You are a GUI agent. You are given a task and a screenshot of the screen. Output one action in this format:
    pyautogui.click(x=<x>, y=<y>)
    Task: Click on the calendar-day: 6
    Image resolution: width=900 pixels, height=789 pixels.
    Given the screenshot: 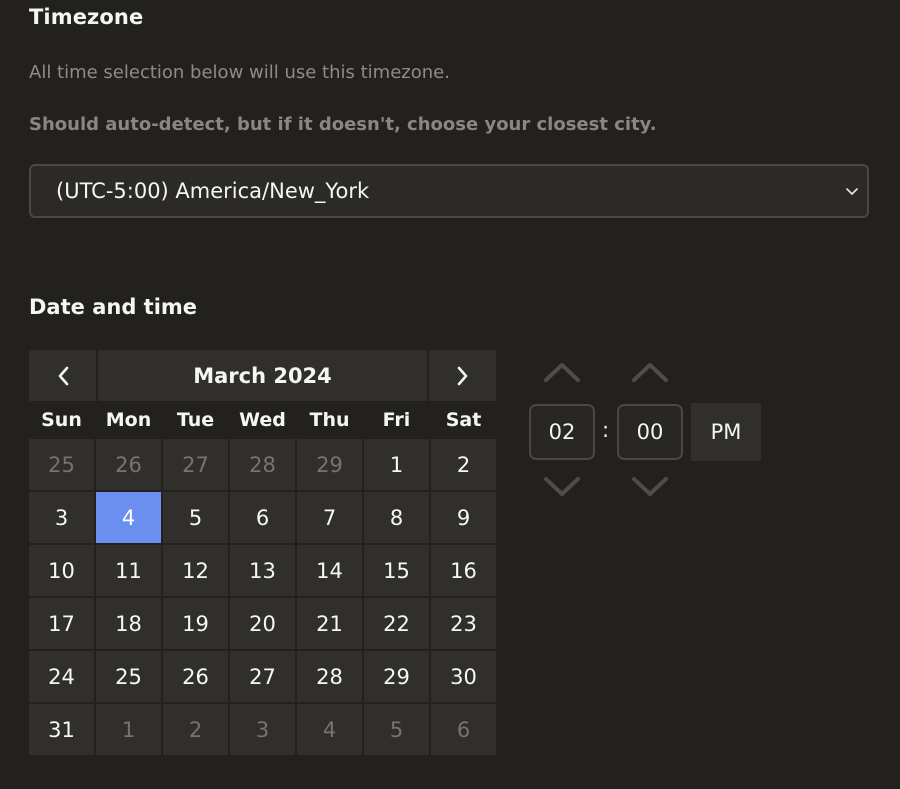 What is the action you would take?
    pyautogui.click(x=262, y=517)
    